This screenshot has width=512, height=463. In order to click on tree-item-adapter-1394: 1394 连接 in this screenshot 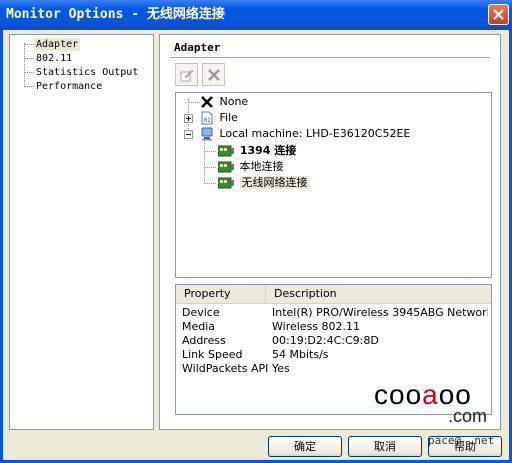, I will do `click(257, 151)`.